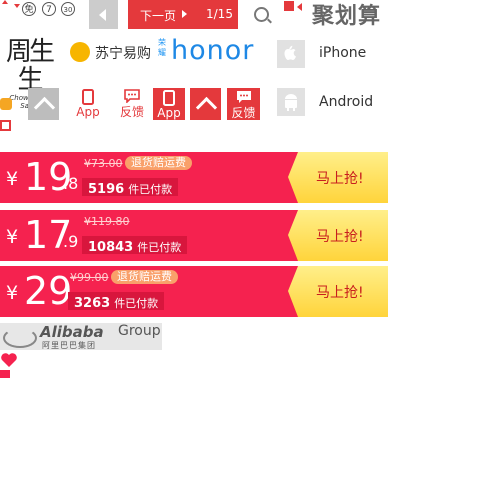 The width and height of the screenshot is (500, 500). What do you see at coordinates (30, 66) in the screenshot?
I see `chow-sang-sang-cn: 周生生` at bounding box center [30, 66].